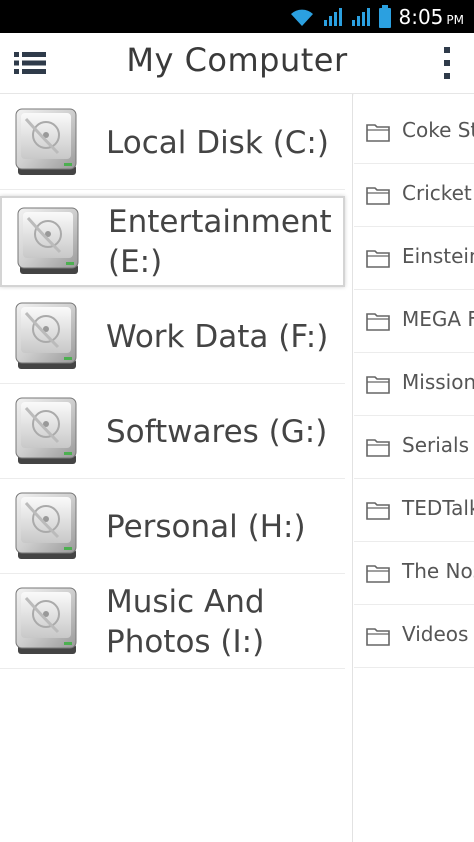  I want to click on folder-item: Cricket, so click(414, 195).